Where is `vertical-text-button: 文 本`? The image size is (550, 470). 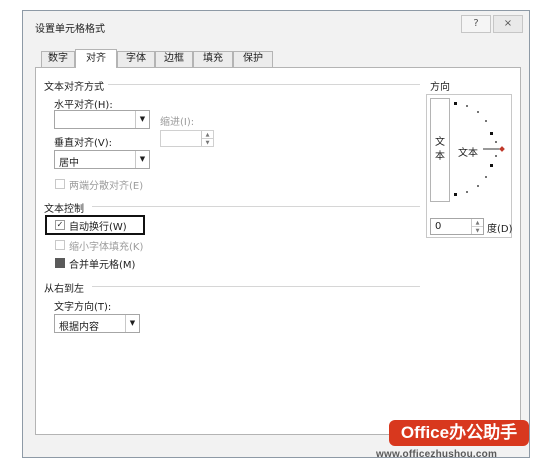
vertical-text-button: 文 本 is located at coordinates (440, 150).